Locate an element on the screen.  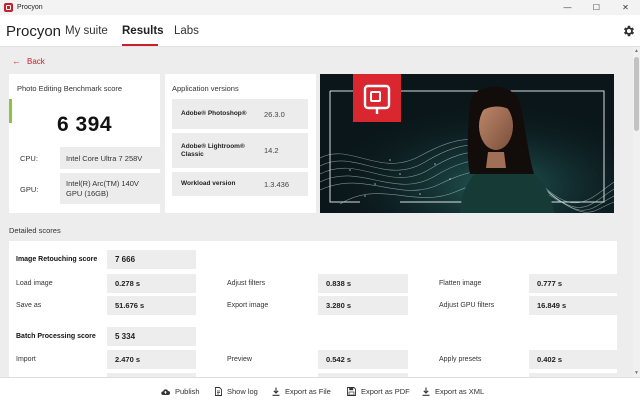
export-file-button: Export as File is located at coordinates (301, 391).